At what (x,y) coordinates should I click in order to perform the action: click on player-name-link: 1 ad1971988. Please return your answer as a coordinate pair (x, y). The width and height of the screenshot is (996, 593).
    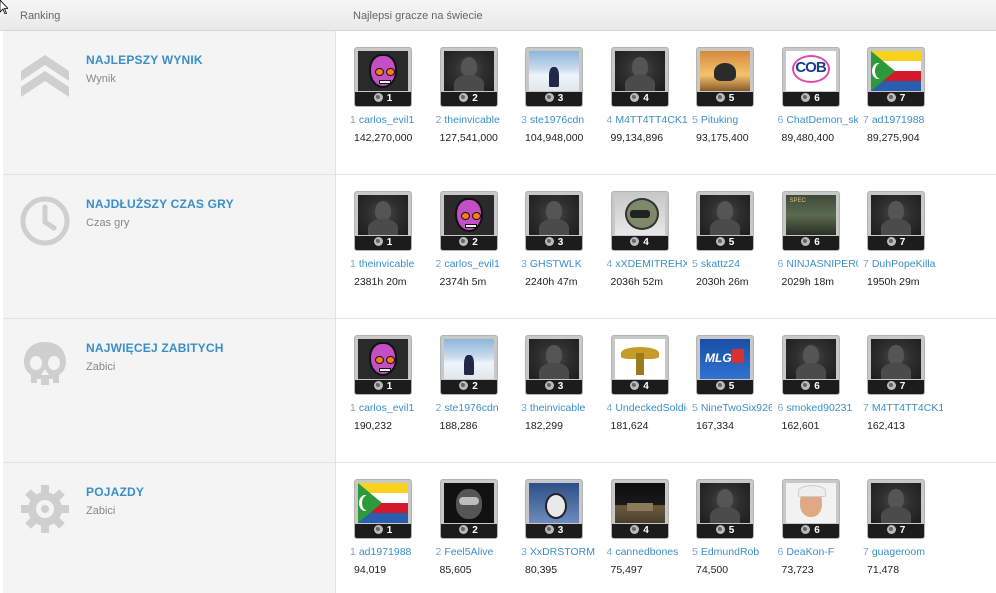
    Looking at the image, I should click on (390, 552).